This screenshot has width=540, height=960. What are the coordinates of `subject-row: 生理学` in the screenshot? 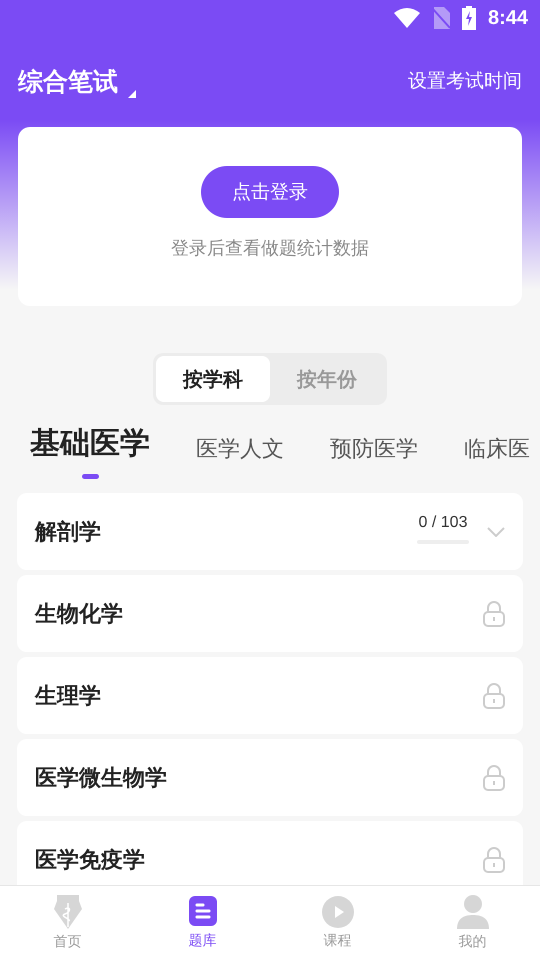 It's located at (270, 695).